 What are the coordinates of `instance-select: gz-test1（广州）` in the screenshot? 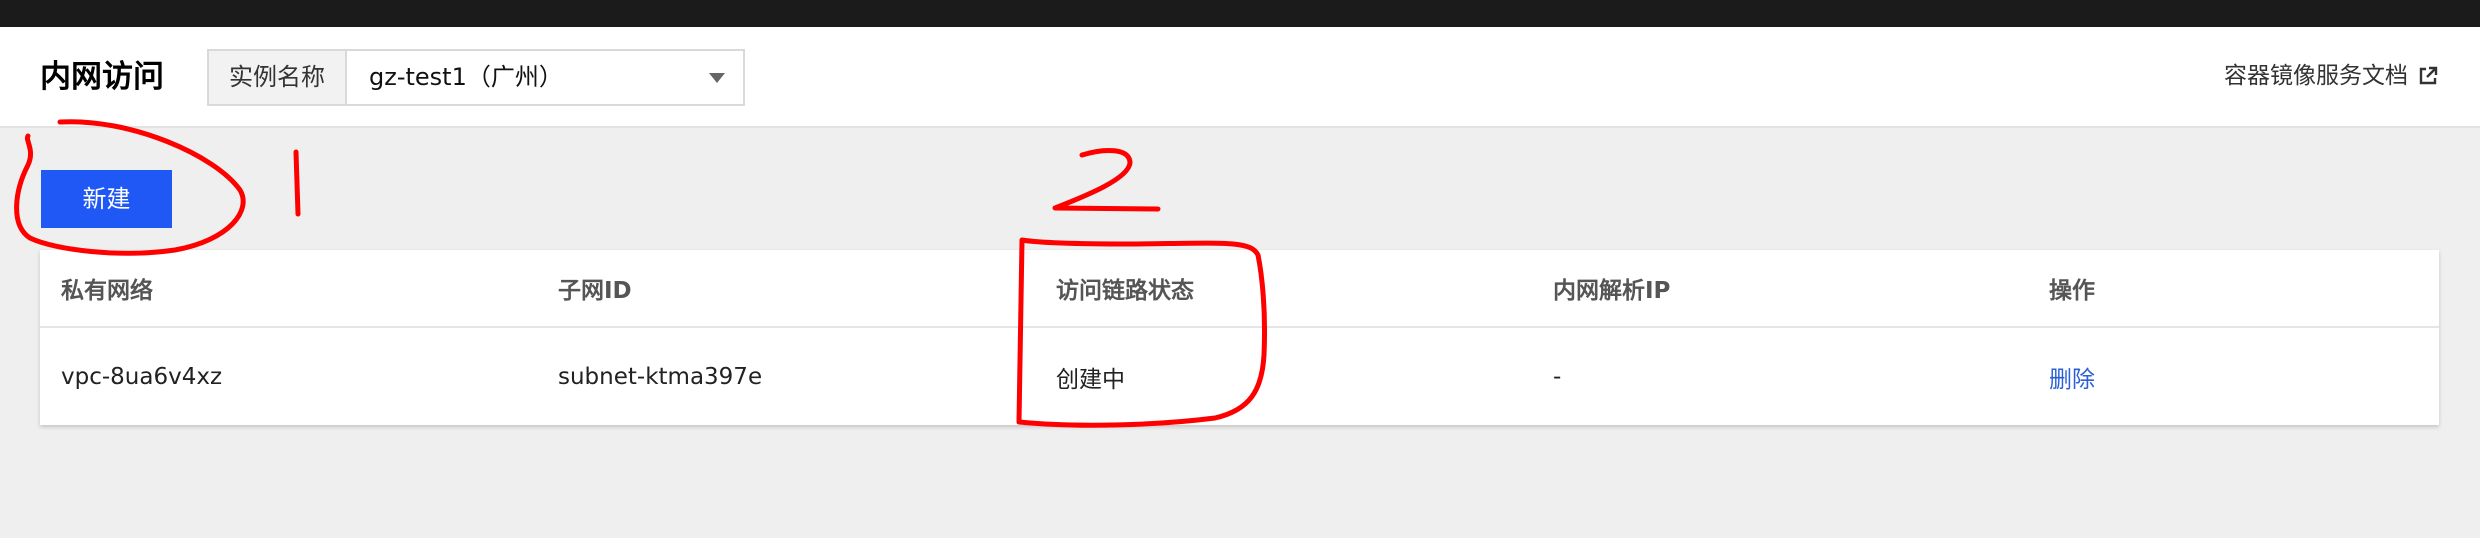 It's located at (545, 77).